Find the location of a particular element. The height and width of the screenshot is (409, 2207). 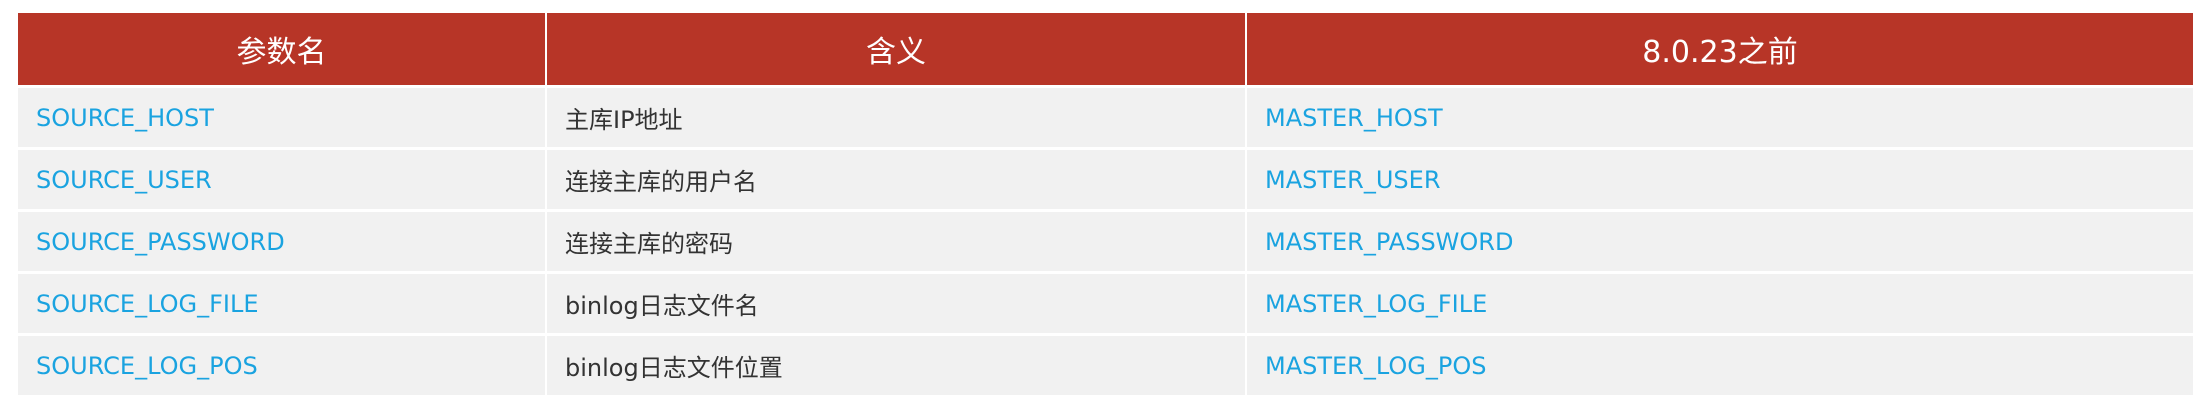

legacy-param-cell: MASTER_USER is located at coordinates (1719, 180).